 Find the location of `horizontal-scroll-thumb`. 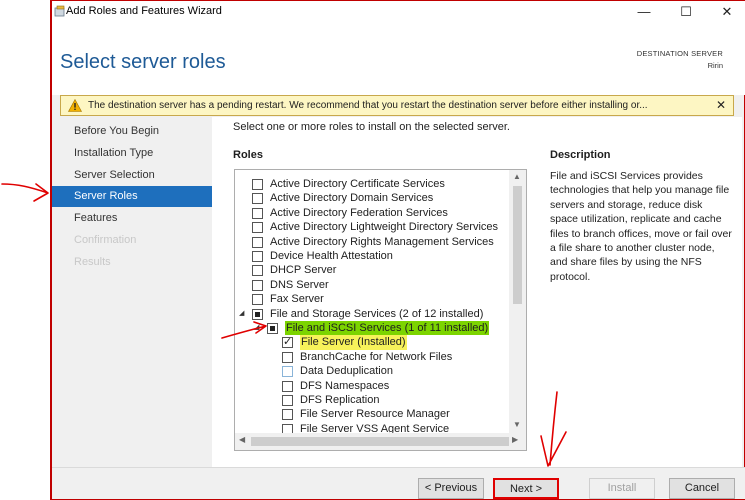

horizontal-scroll-thumb is located at coordinates (380, 441).